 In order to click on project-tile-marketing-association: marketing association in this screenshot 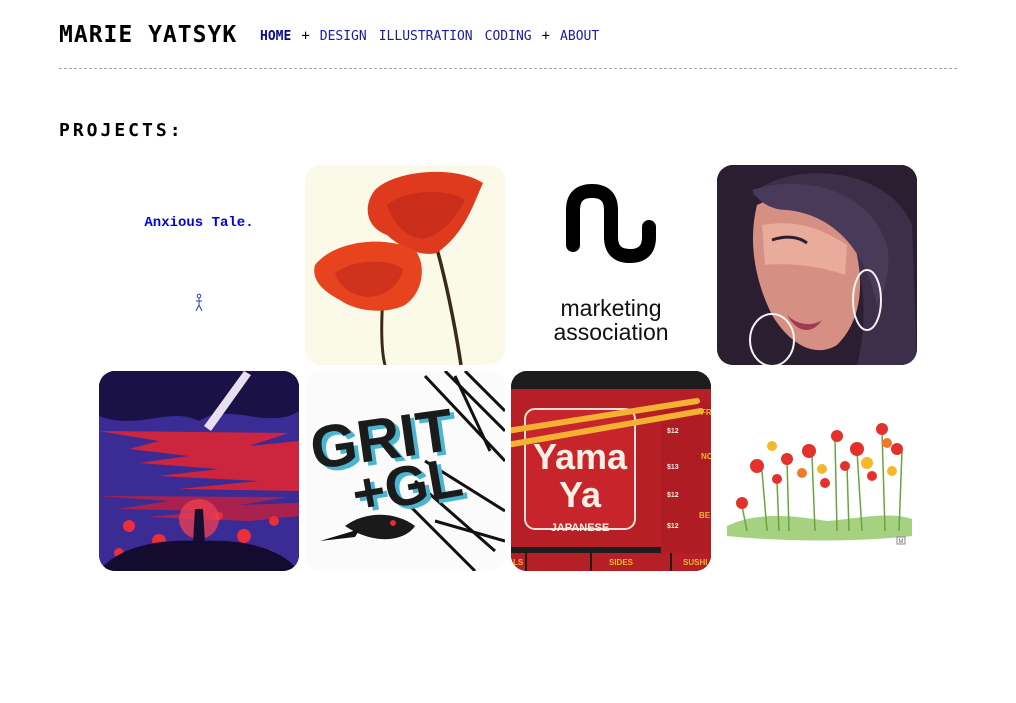, I will do `click(611, 265)`.